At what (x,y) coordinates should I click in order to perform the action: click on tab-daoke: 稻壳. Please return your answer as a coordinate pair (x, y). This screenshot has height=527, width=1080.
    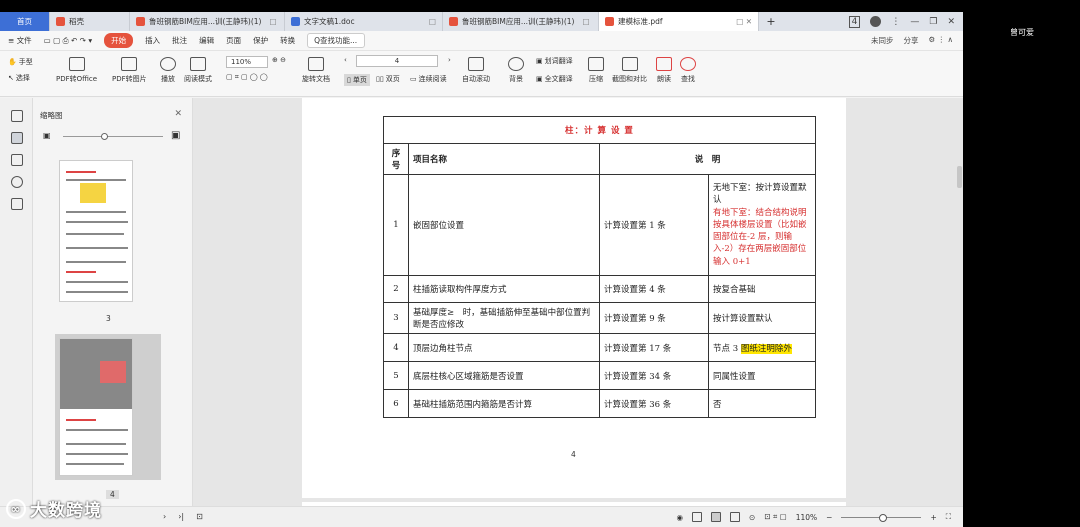
    Looking at the image, I should click on (90, 21).